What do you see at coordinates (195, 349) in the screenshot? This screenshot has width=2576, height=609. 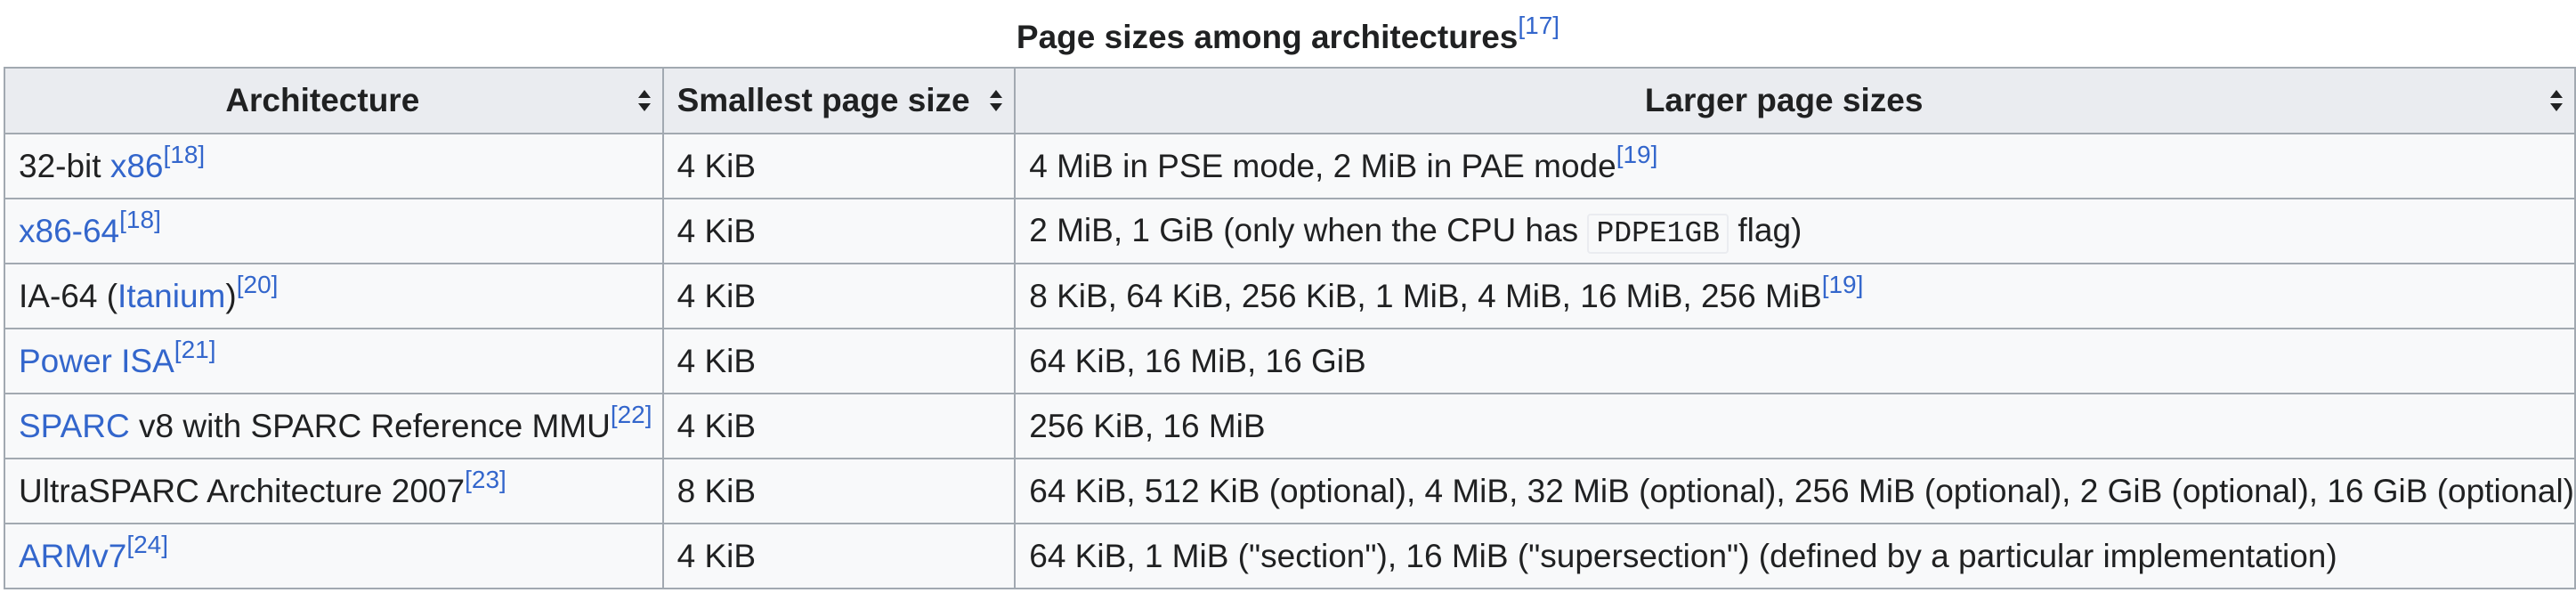 I see `citation-link: [21]` at bounding box center [195, 349].